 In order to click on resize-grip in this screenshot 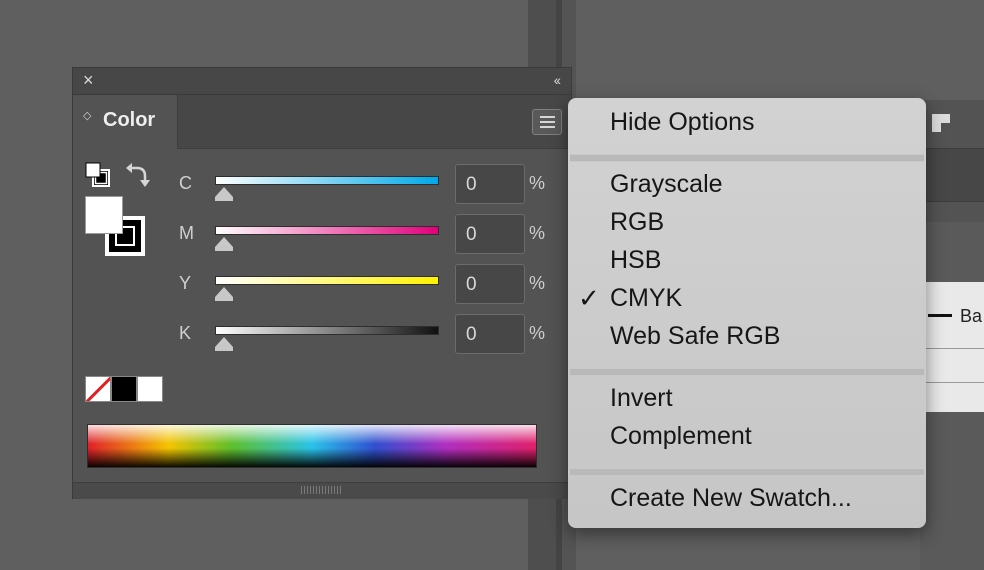, I will do `click(321, 490)`.